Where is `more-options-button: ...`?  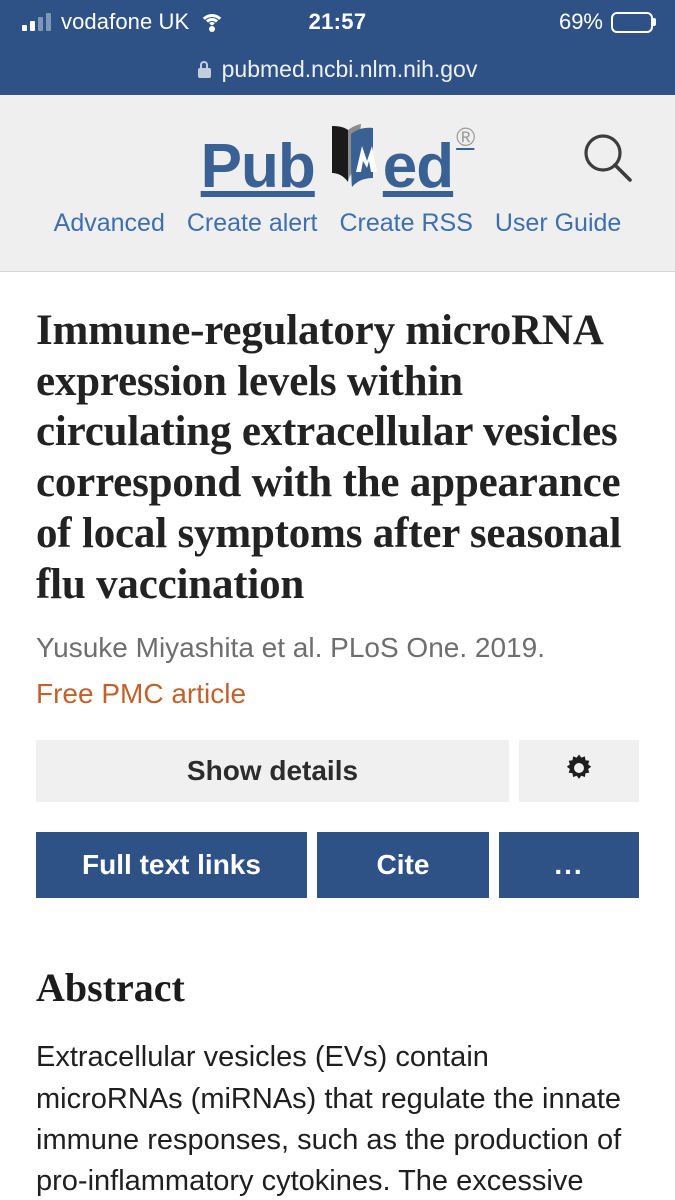 more-options-button: ... is located at coordinates (569, 865).